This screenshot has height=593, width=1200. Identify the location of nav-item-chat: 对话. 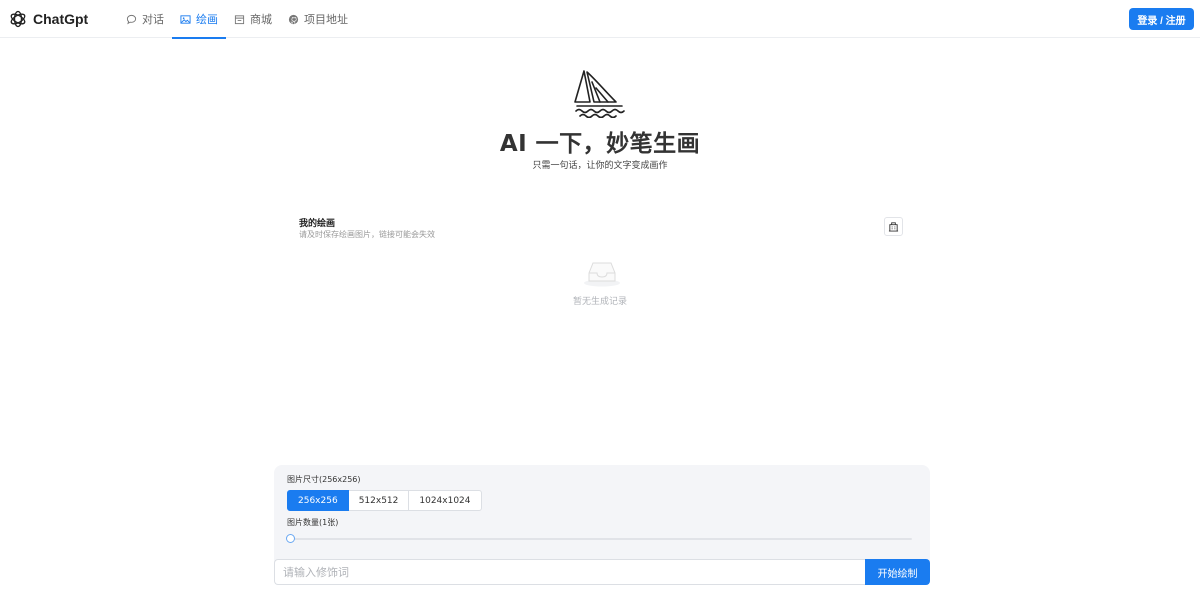
(145, 19).